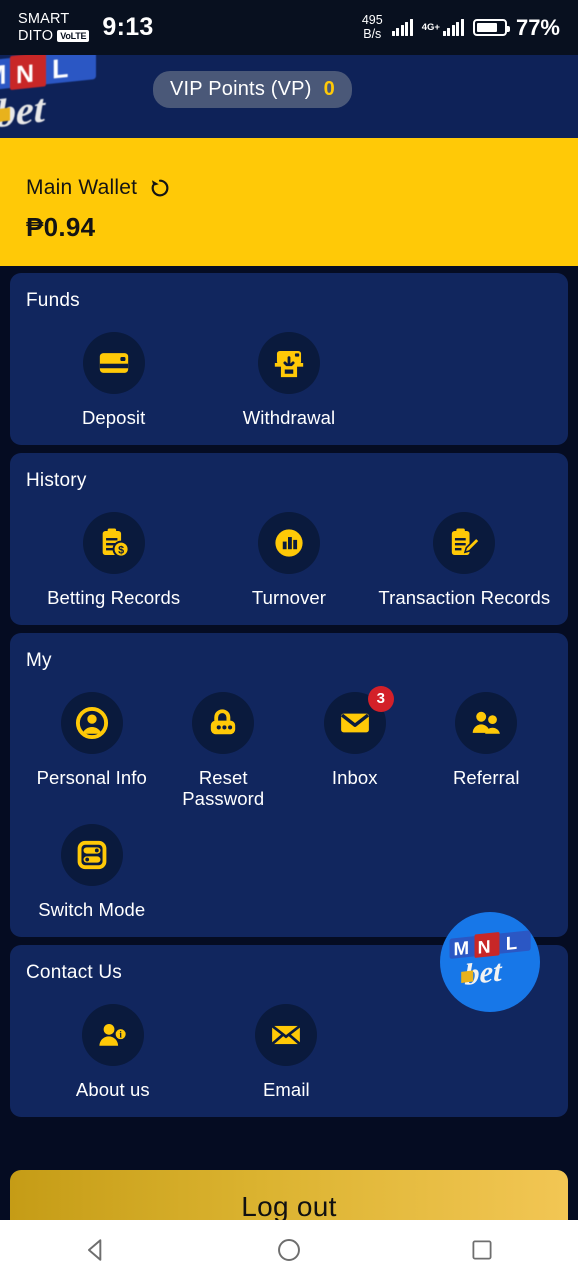 Image resolution: width=578 pixels, height=1280 pixels. What do you see at coordinates (112, 1035) in the screenshot?
I see `user-info-icon: i` at bounding box center [112, 1035].